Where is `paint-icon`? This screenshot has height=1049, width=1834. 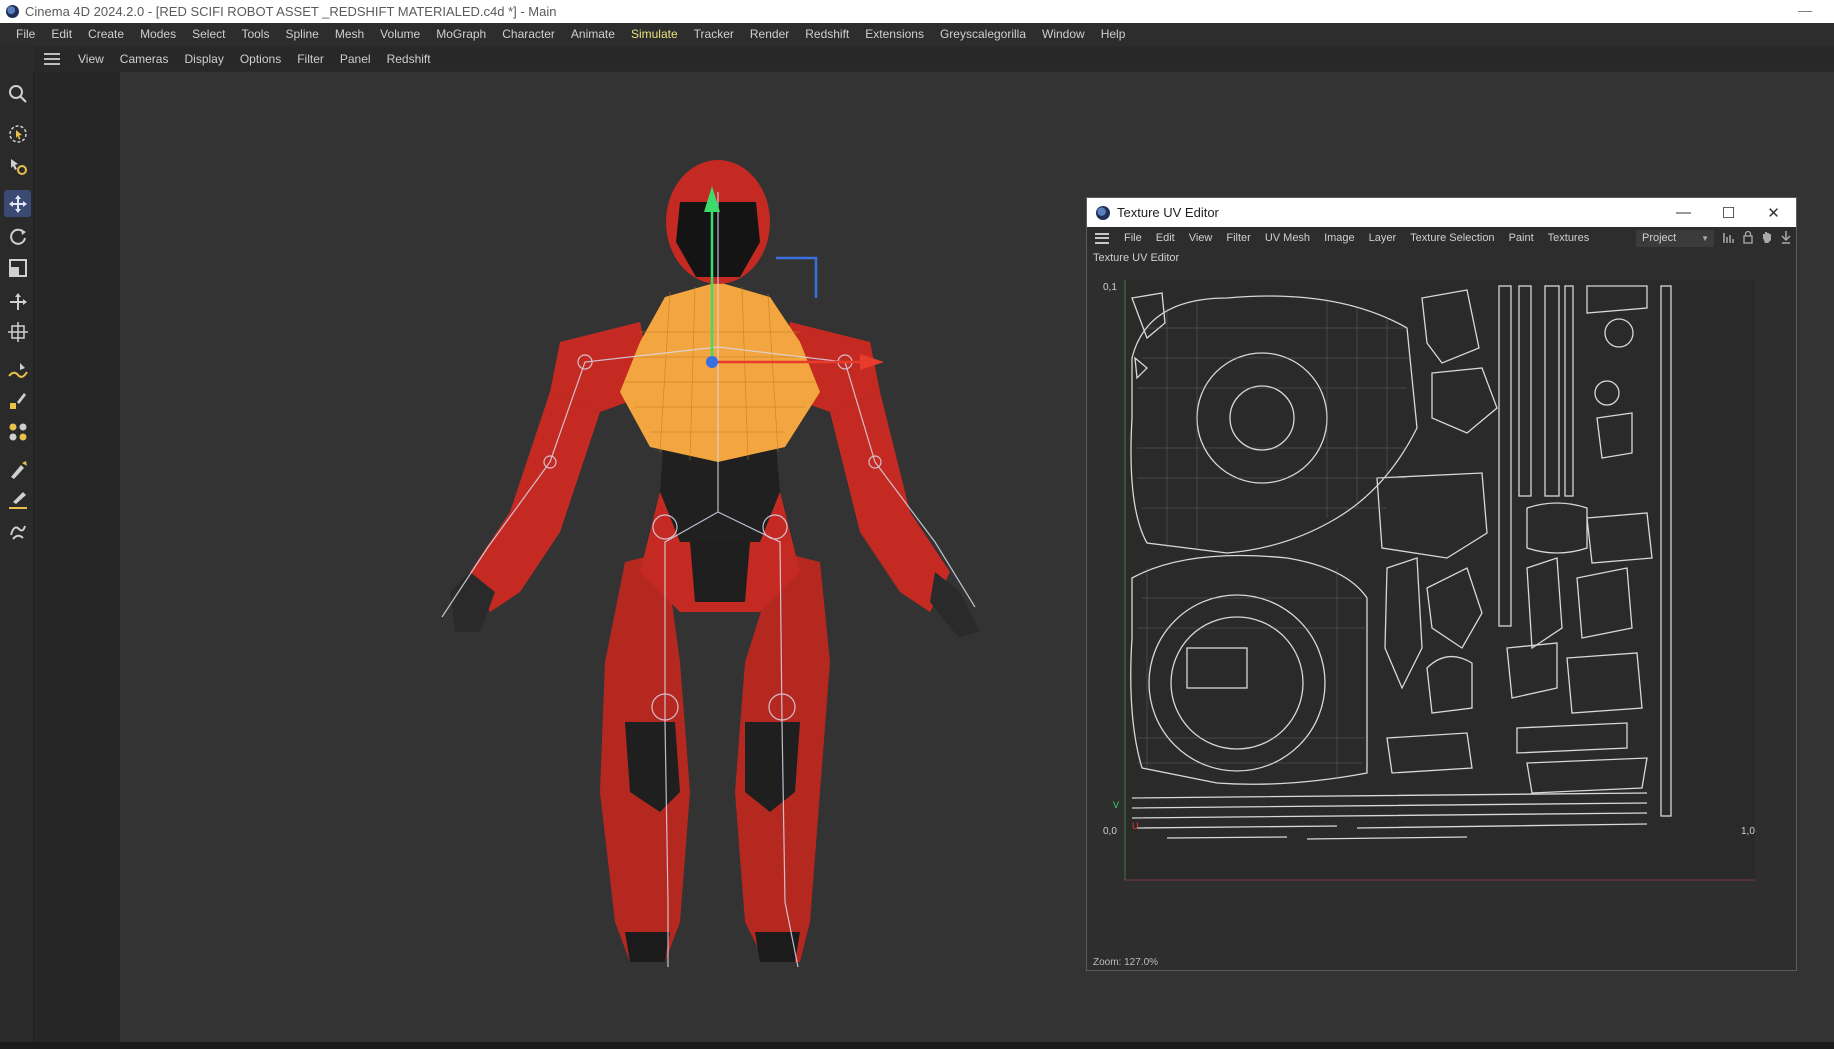 paint-icon is located at coordinates (17, 400).